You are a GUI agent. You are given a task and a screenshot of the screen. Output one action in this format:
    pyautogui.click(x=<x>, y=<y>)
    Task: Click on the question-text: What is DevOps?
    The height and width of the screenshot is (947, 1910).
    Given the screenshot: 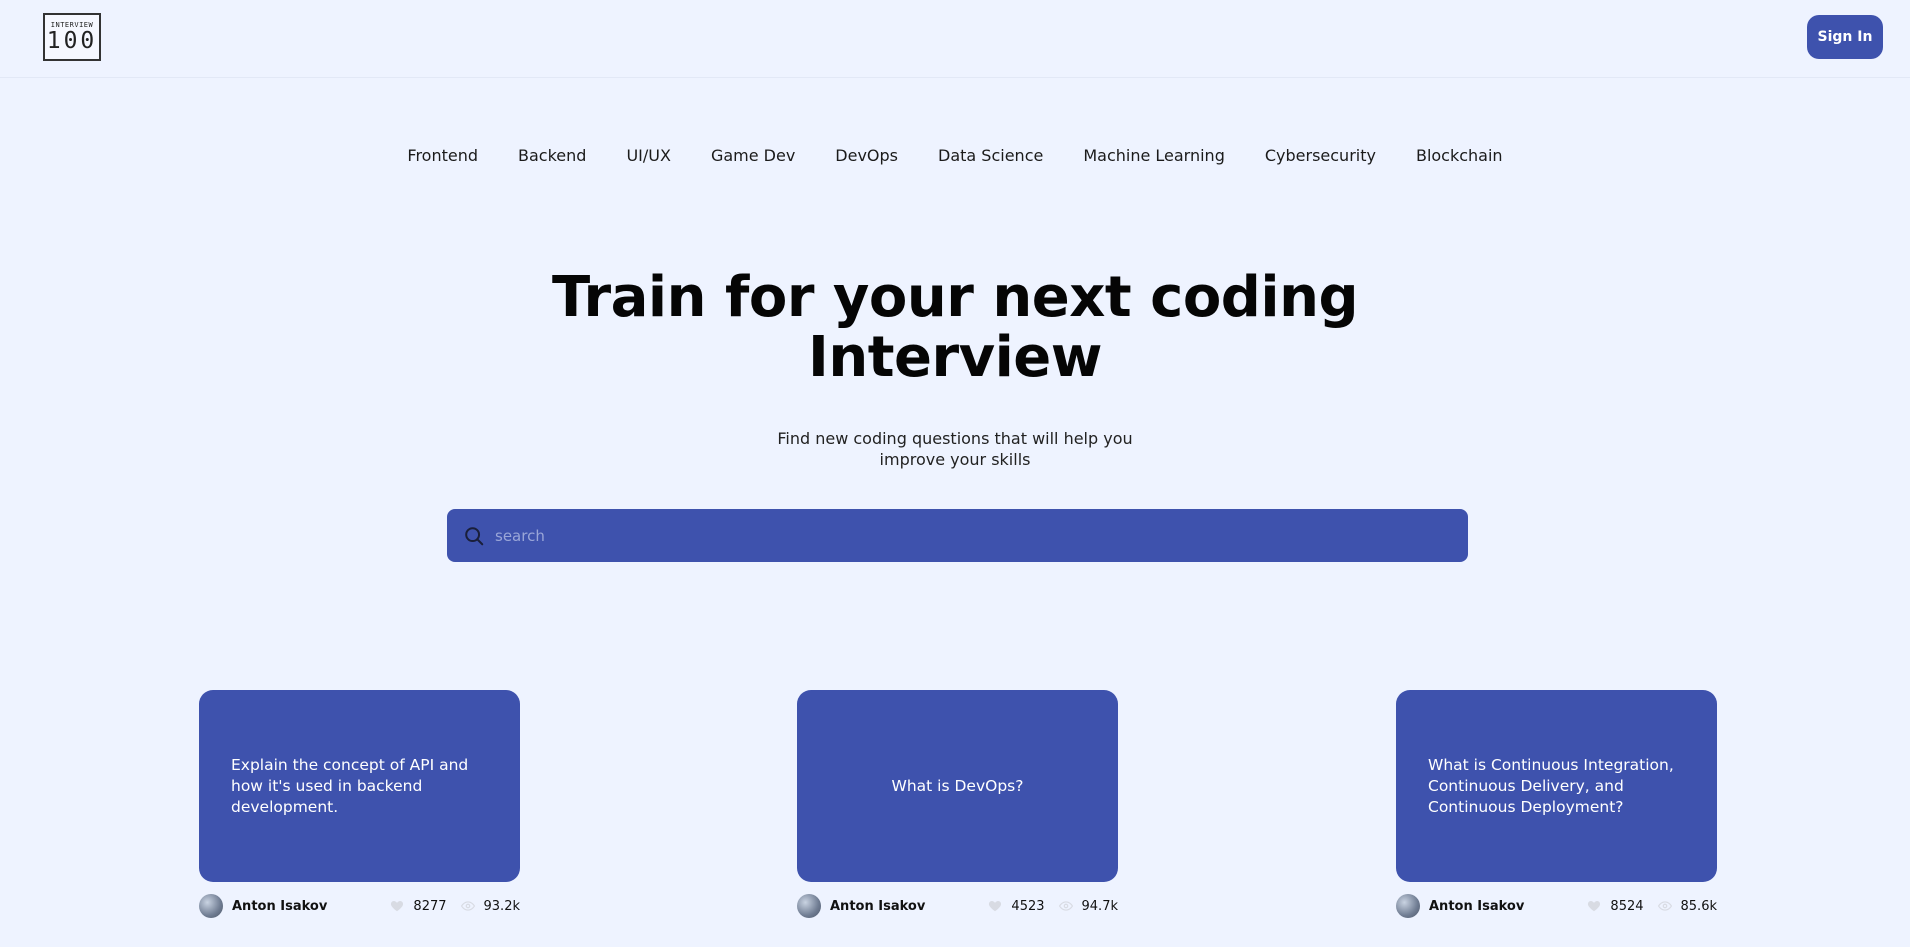 What is the action you would take?
    pyautogui.click(x=957, y=785)
    